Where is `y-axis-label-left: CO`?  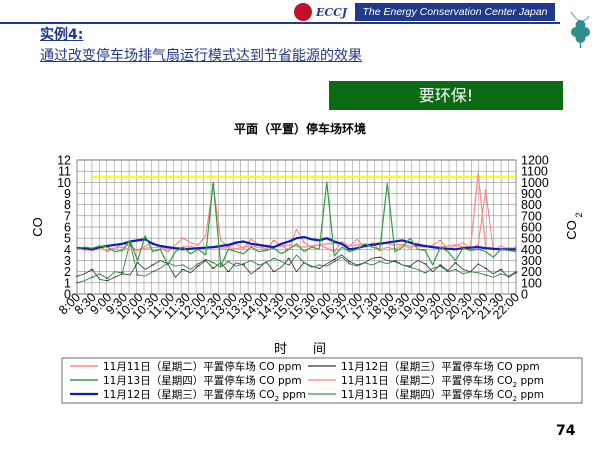
y-axis-label-left: CO is located at coordinates (37, 227).